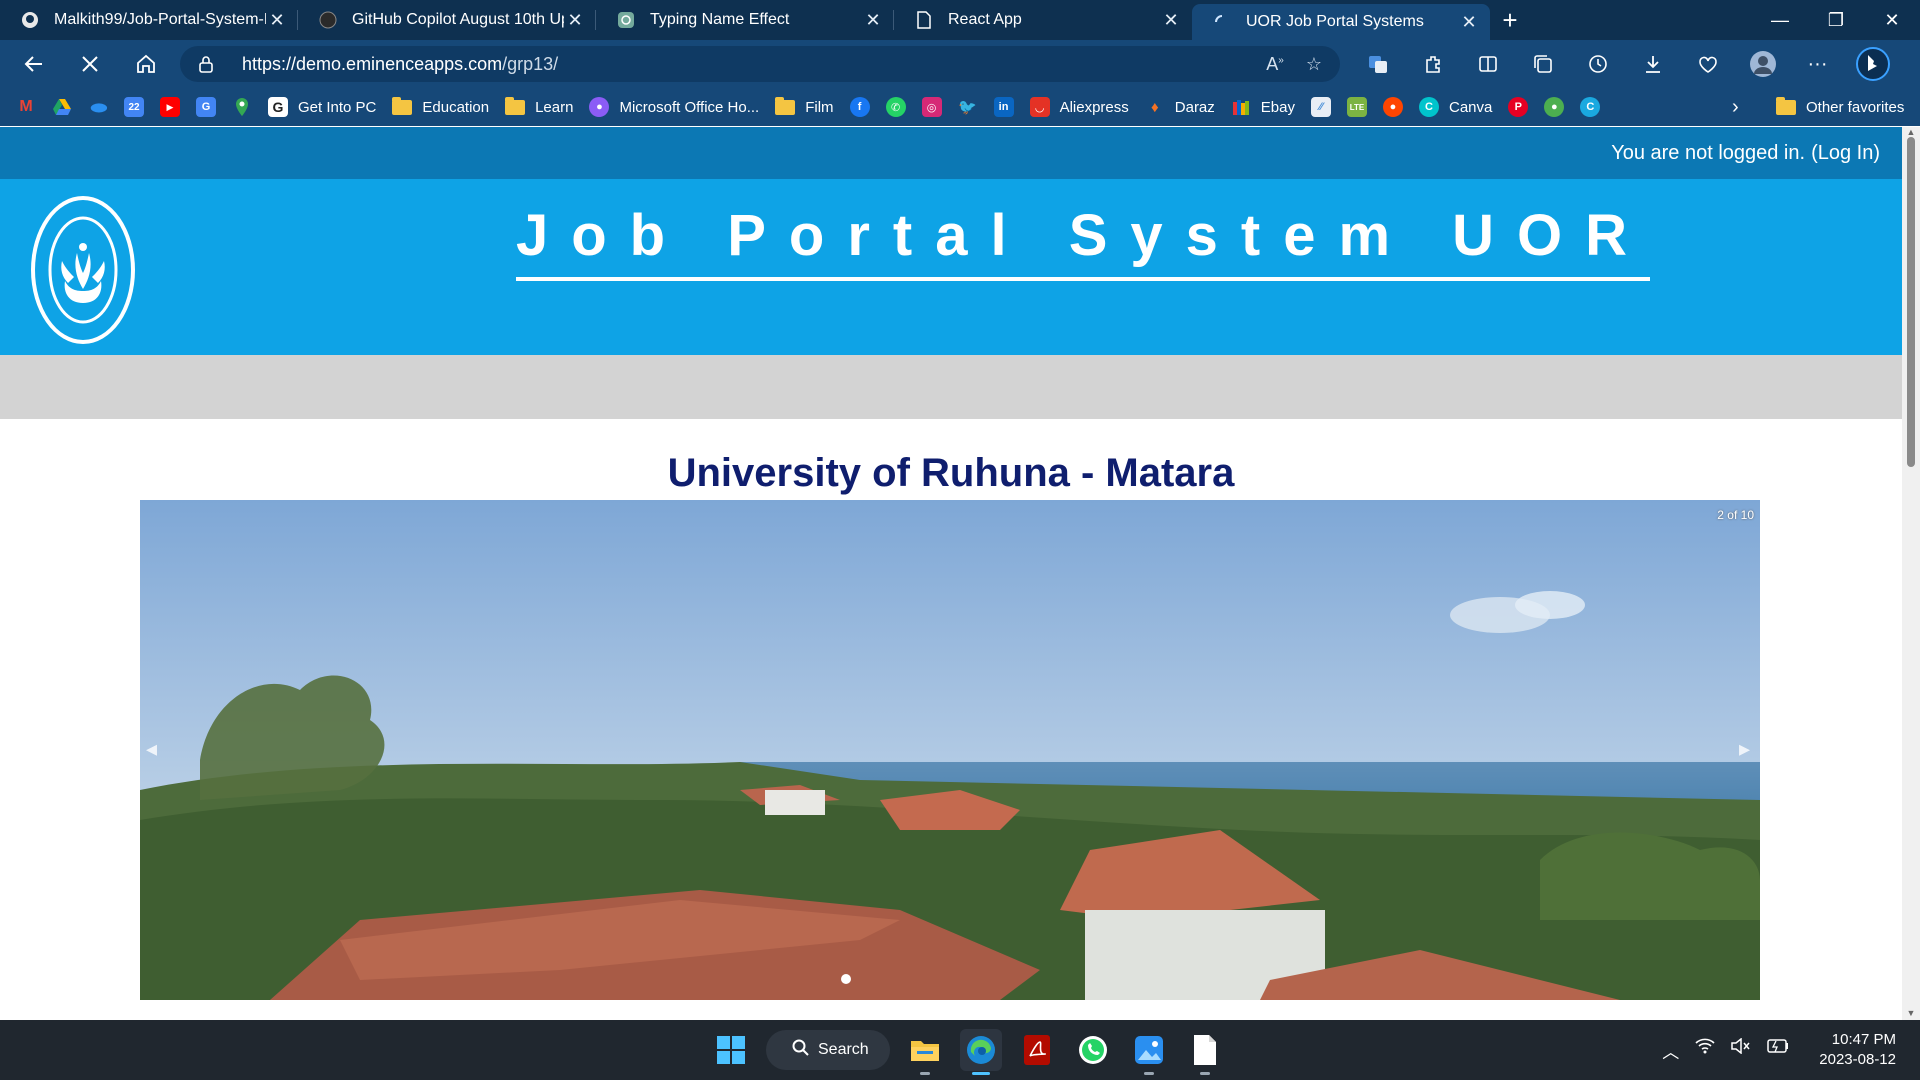 This screenshot has width=1920, height=1080. What do you see at coordinates (90, 64) in the screenshot?
I see `stop-loading-button` at bounding box center [90, 64].